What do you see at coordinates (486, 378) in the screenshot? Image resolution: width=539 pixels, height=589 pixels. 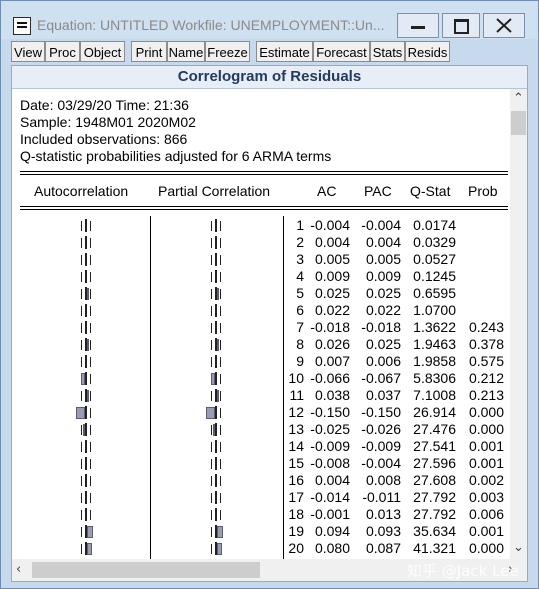 I see `prob-cell: 0.212` at bounding box center [486, 378].